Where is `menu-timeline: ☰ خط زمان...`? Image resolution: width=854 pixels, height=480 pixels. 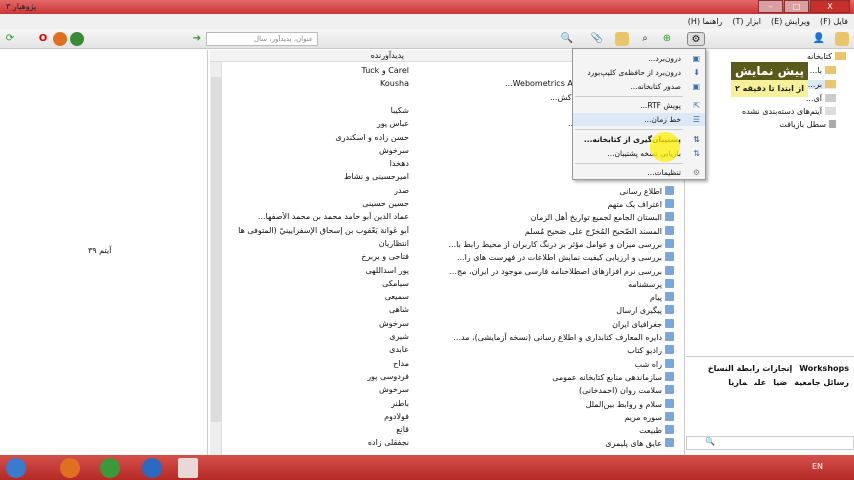
menu-timeline: ☰ خط زمان... is located at coordinates (639, 119).